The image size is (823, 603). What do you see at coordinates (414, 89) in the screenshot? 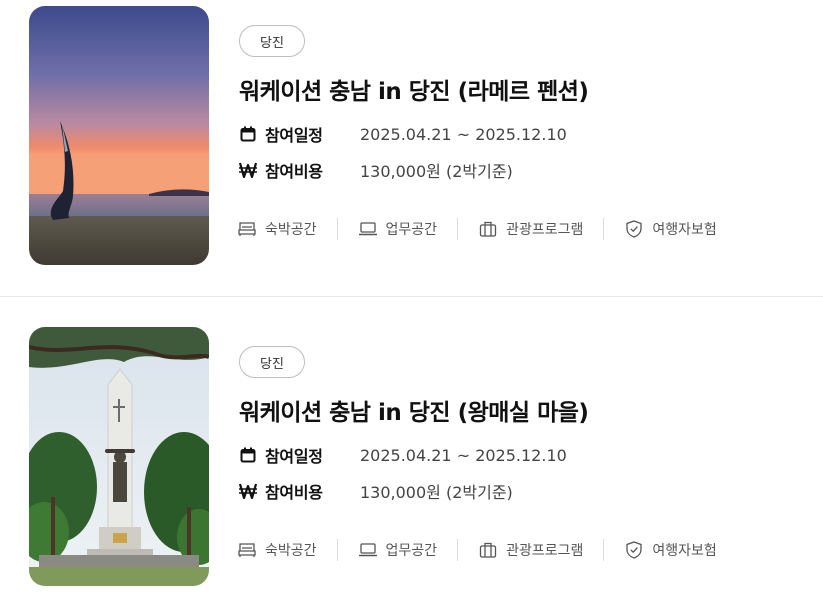
I see `program-title: 워케이션 충남 in 당진 (라메르 펜션)` at bounding box center [414, 89].